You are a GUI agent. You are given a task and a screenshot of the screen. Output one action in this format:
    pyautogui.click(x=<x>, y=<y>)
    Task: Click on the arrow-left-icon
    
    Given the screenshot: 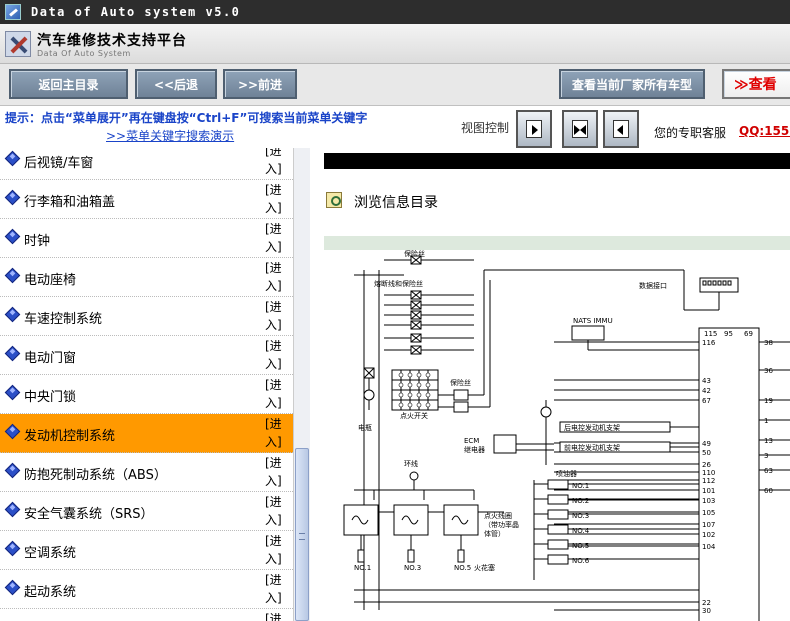 What is the action you would take?
    pyautogui.click(x=621, y=129)
    